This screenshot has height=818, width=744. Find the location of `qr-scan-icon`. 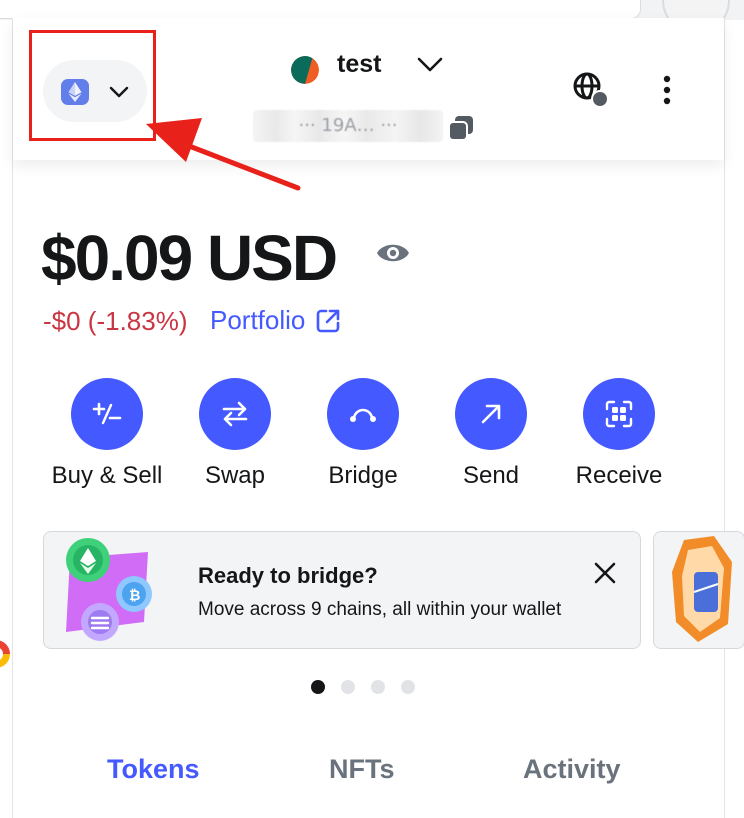

qr-scan-icon is located at coordinates (619, 414).